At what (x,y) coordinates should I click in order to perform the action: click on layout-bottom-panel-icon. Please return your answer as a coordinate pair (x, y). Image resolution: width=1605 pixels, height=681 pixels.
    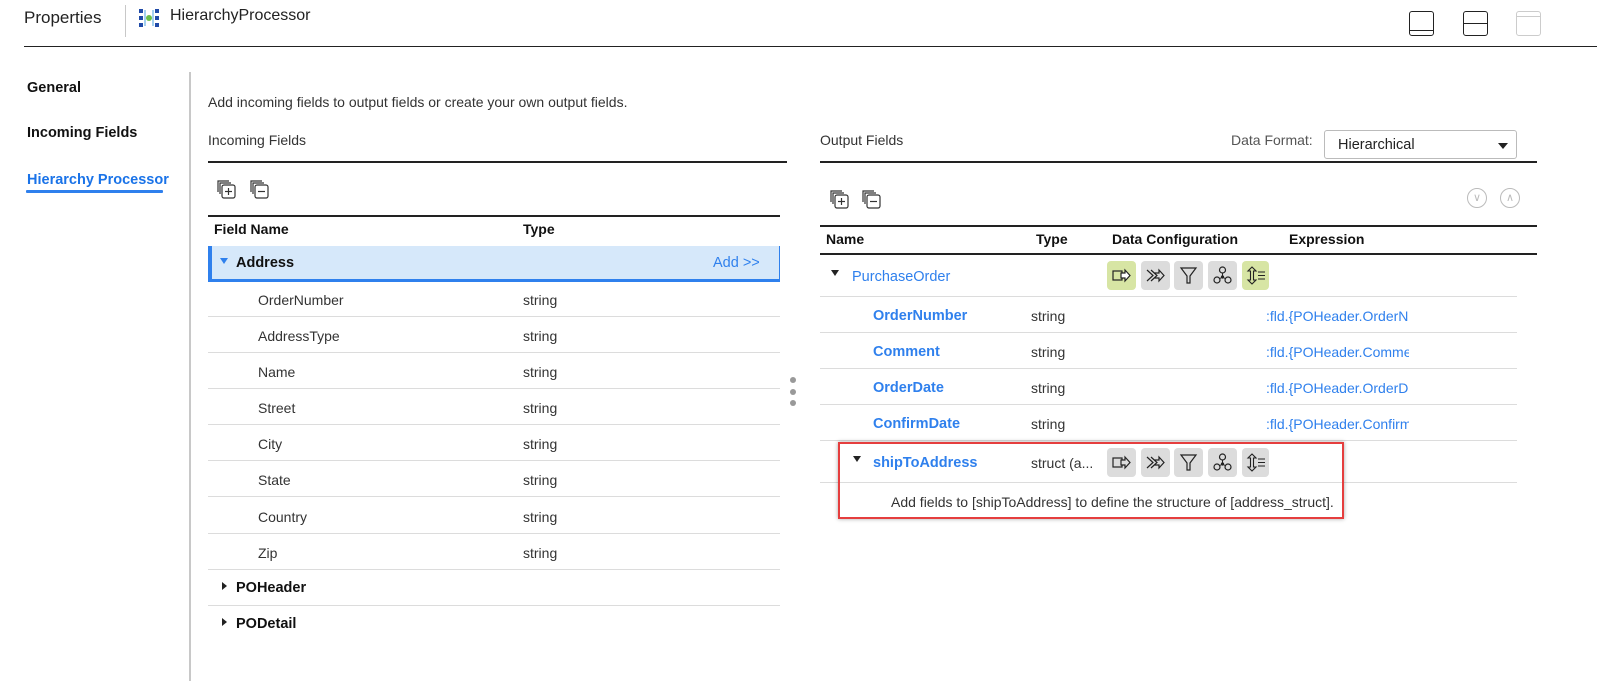
    Looking at the image, I should click on (1421, 23).